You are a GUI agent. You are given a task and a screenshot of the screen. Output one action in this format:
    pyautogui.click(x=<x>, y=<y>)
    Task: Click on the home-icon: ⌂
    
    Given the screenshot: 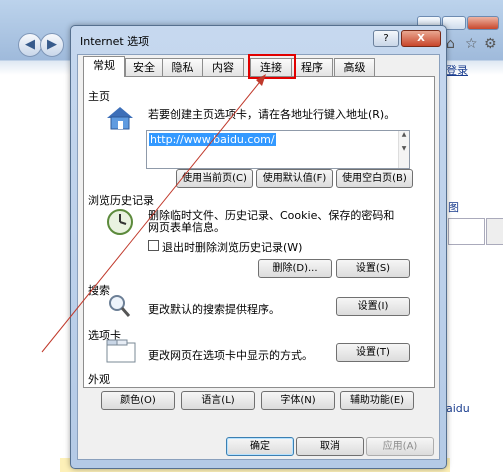 What is the action you would take?
    pyautogui.click(x=450, y=44)
    